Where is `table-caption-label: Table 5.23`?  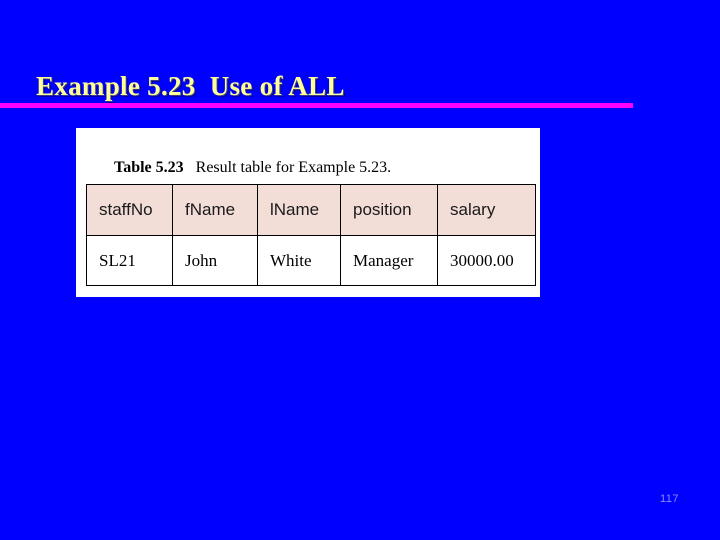 table-caption-label: Table 5.23 is located at coordinates (149, 167).